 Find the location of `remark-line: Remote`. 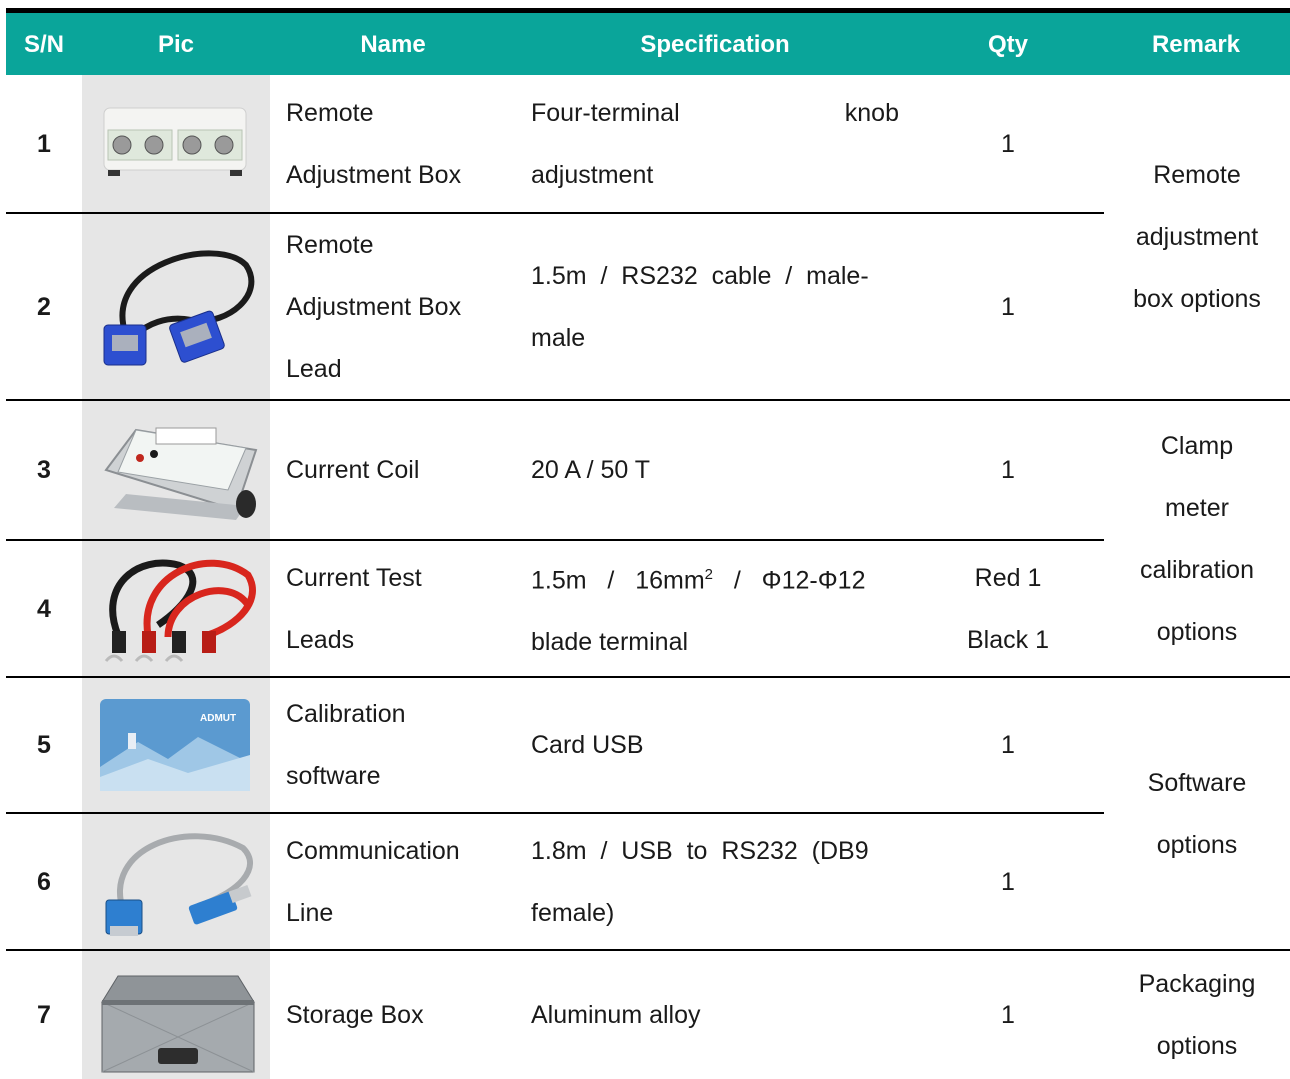

remark-line: Remote is located at coordinates (1197, 175).